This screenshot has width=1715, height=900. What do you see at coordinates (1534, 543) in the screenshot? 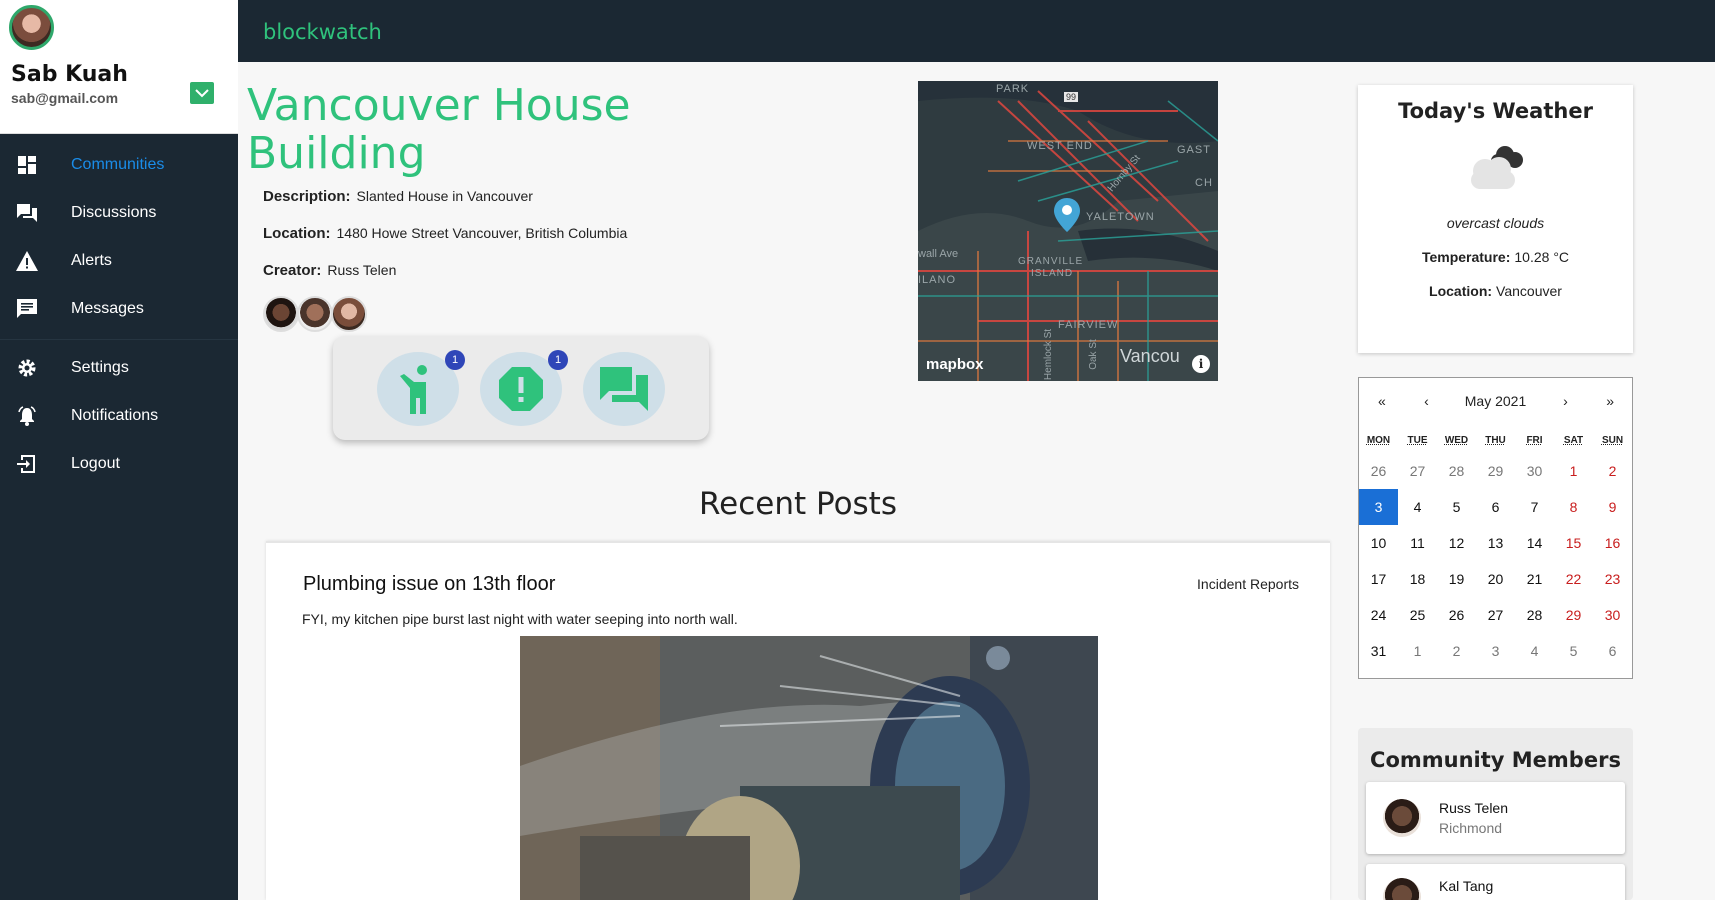
I see `calendar-day: 14` at bounding box center [1534, 543].